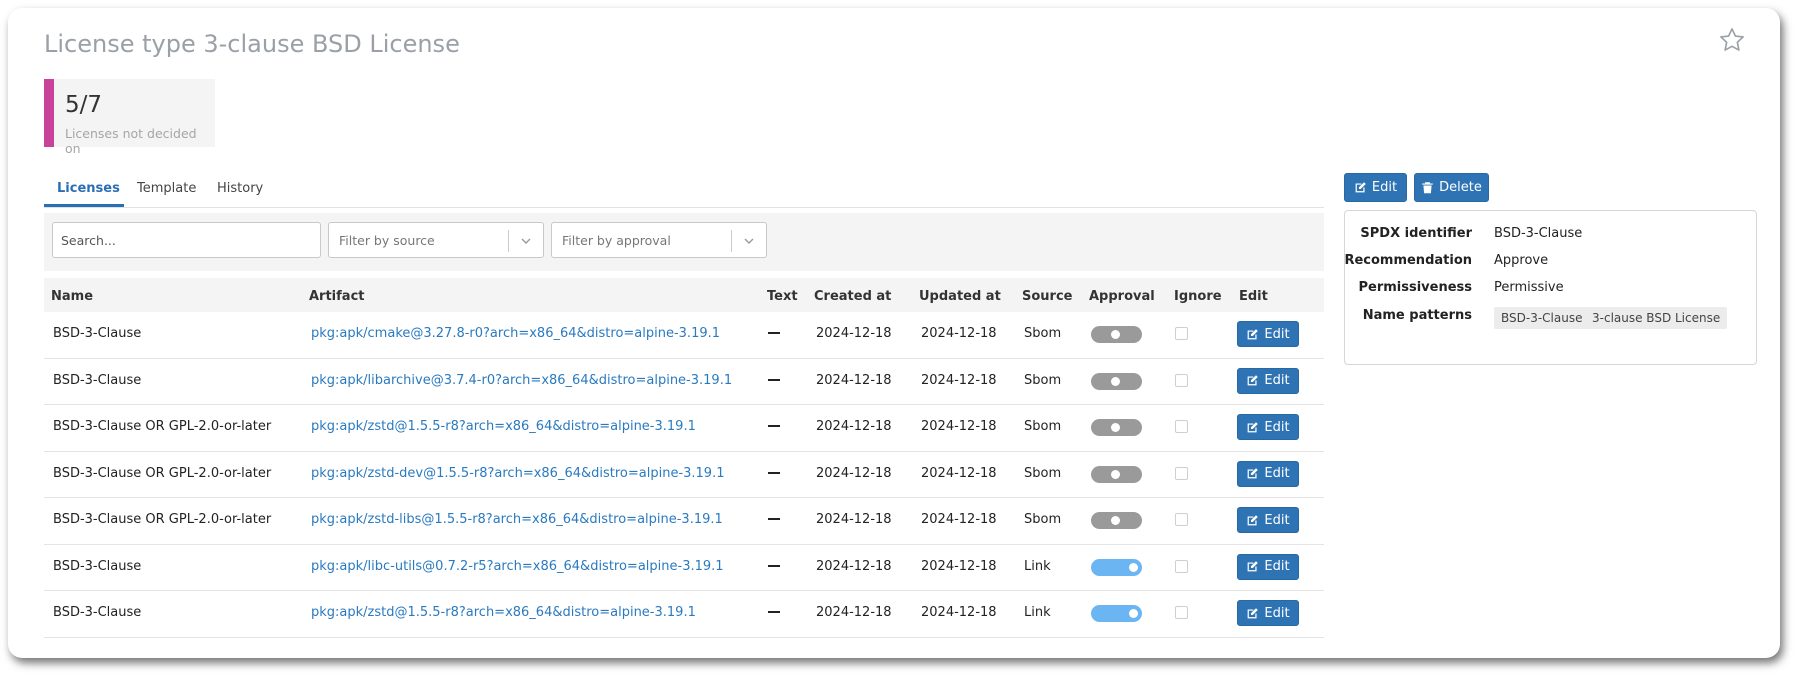 The height and width of the screenshot is (676, 1800). I want to click on tab-template: Template, so click(166, 188).